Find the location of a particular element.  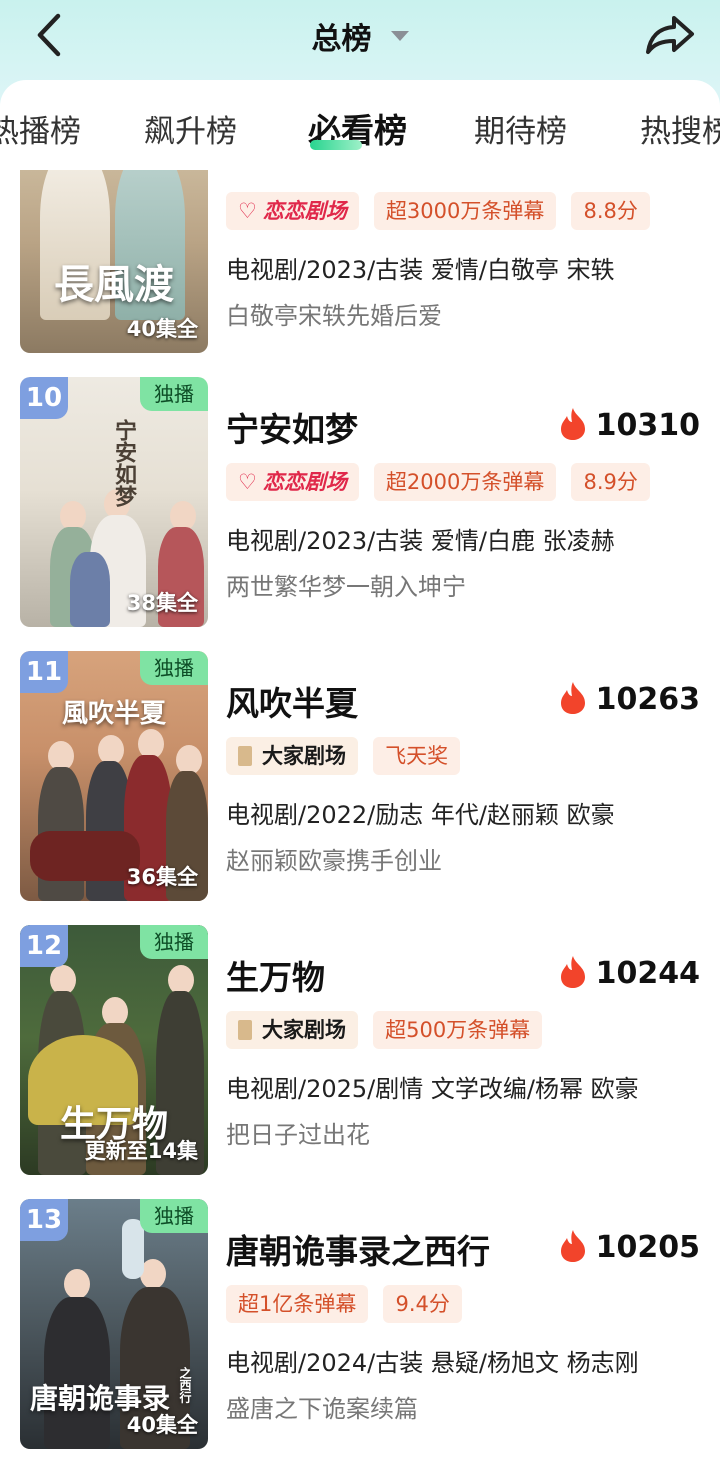

ranking-tabs: 热播榜 飙升榜 必看榜 期待榜 热搜榜 is located at coordinates (360, 125).